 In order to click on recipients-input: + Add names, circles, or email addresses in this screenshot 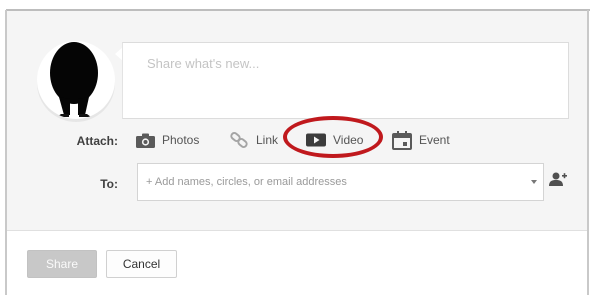, I will do `click(340, 182)`.